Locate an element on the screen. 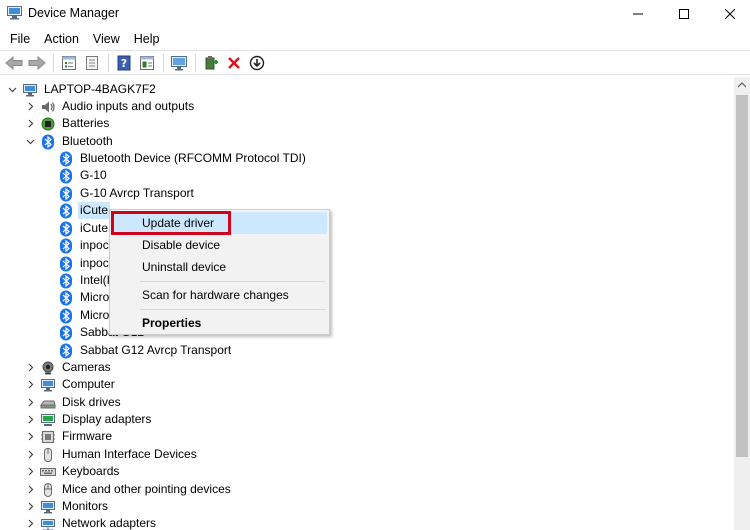 The image size is (750, 530). ctx-scan-hardware: Scan for hardware changes is located at coordinates (219, 295).